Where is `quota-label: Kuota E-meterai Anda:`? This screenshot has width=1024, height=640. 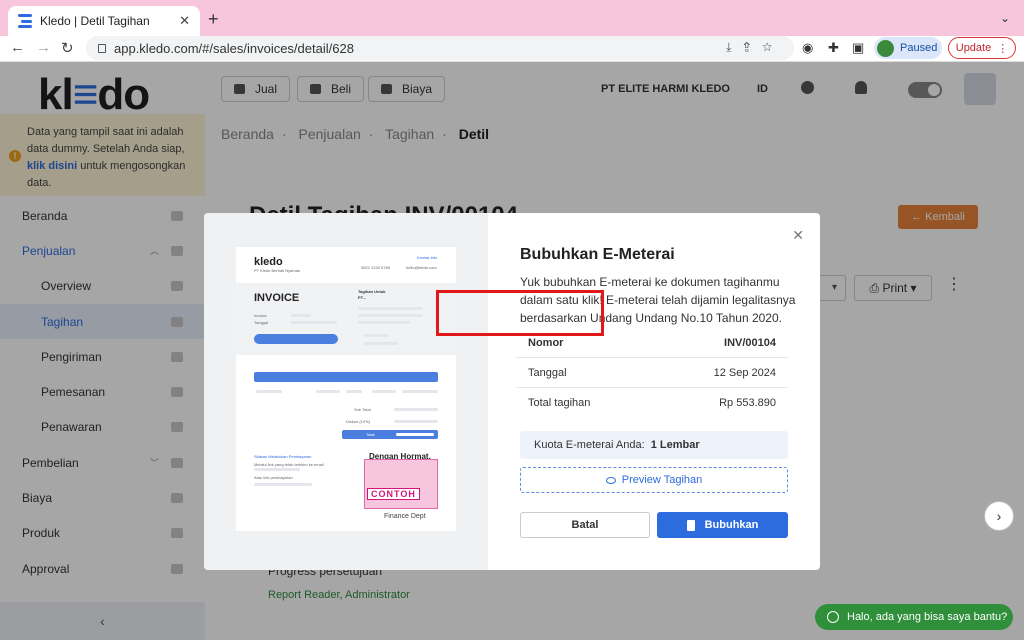 quota-label: Kuota E-meterai Anda: is located at coordinates (589, 445).